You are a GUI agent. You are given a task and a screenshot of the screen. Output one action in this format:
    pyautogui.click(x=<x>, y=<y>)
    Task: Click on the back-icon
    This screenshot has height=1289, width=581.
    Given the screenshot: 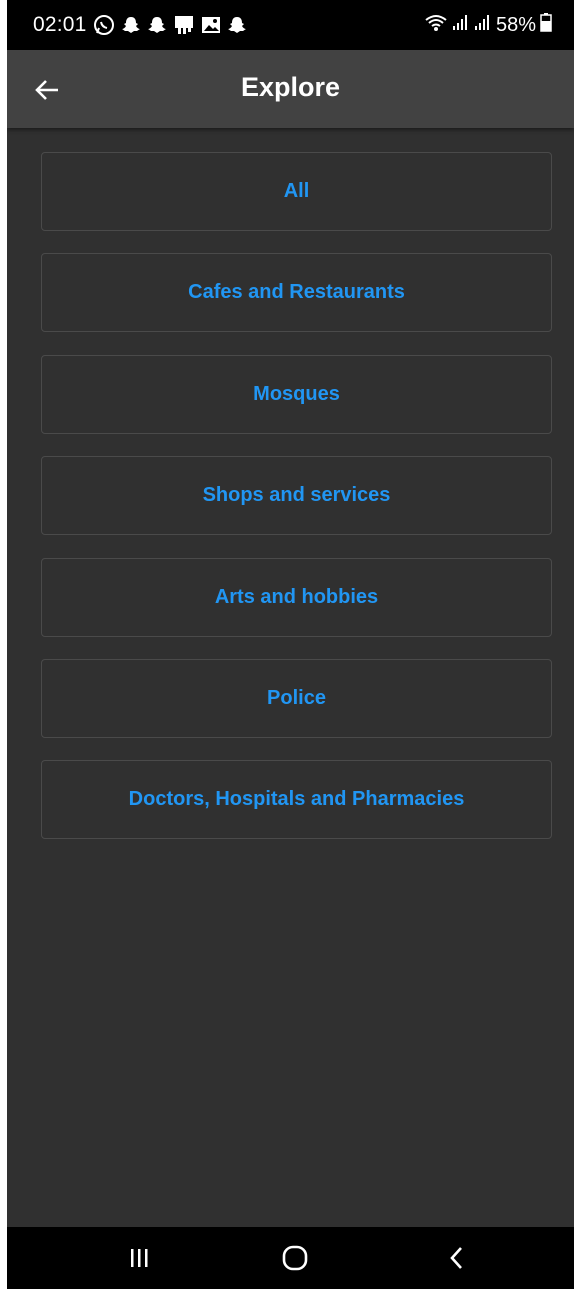 What is the action you would take?
    pyautogui.click(x=456, y=1258)
    